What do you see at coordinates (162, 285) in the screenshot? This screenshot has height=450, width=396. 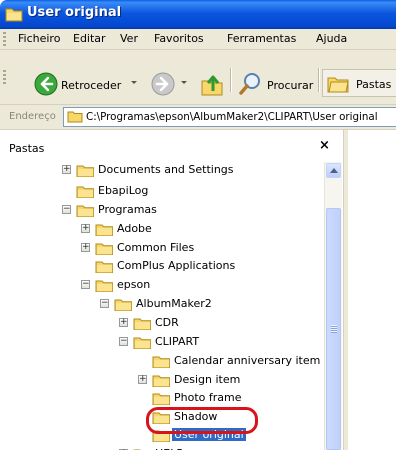 I see `tree-node: − epson` at bounding box center [162, 285].